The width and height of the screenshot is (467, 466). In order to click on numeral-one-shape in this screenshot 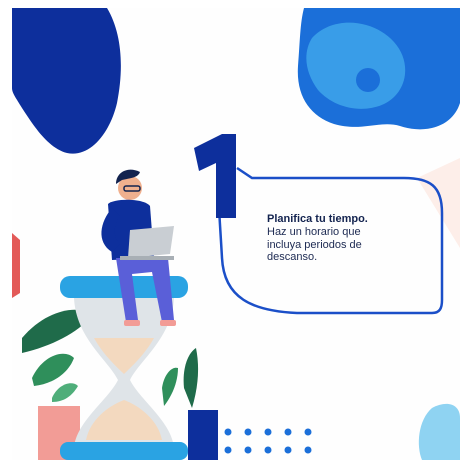, I will do `click(215, 176)`.